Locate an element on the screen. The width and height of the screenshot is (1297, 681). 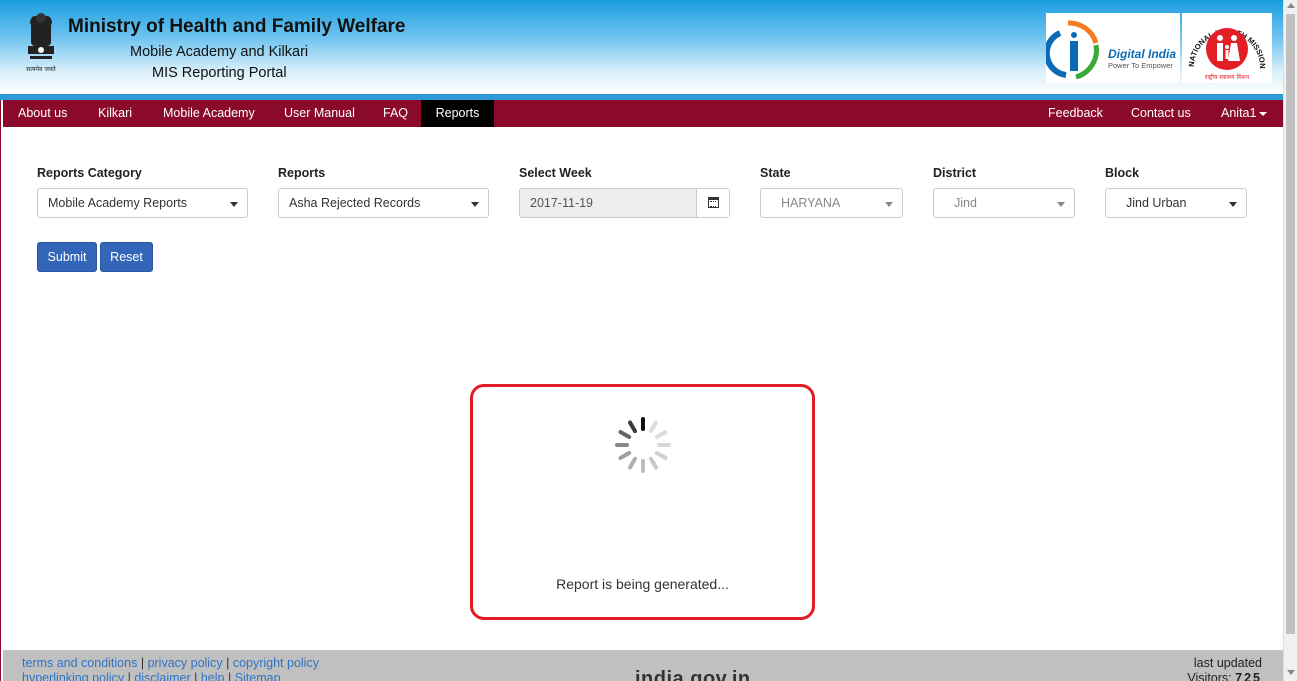
page-scrollbar is located at coordinates (1290, 340).